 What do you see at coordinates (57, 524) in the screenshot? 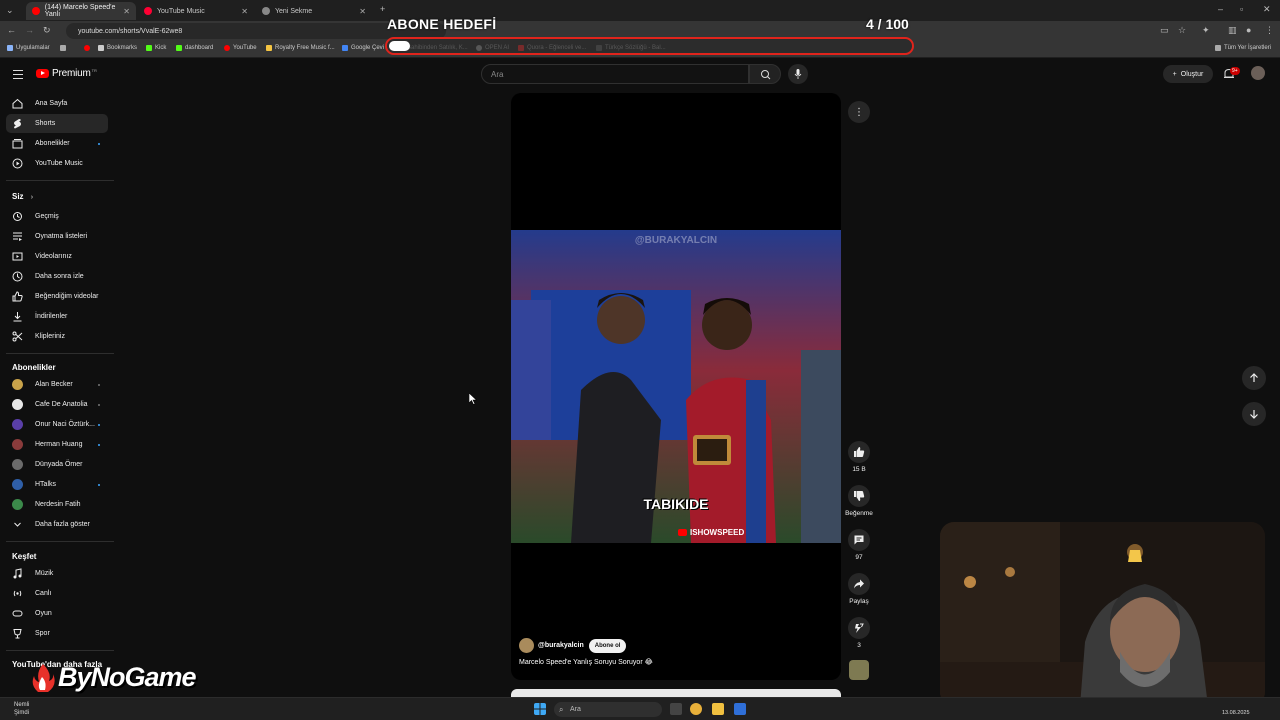
I see `sidebar-show-more: Daha fazla göster` at bounding box center [57, 524].